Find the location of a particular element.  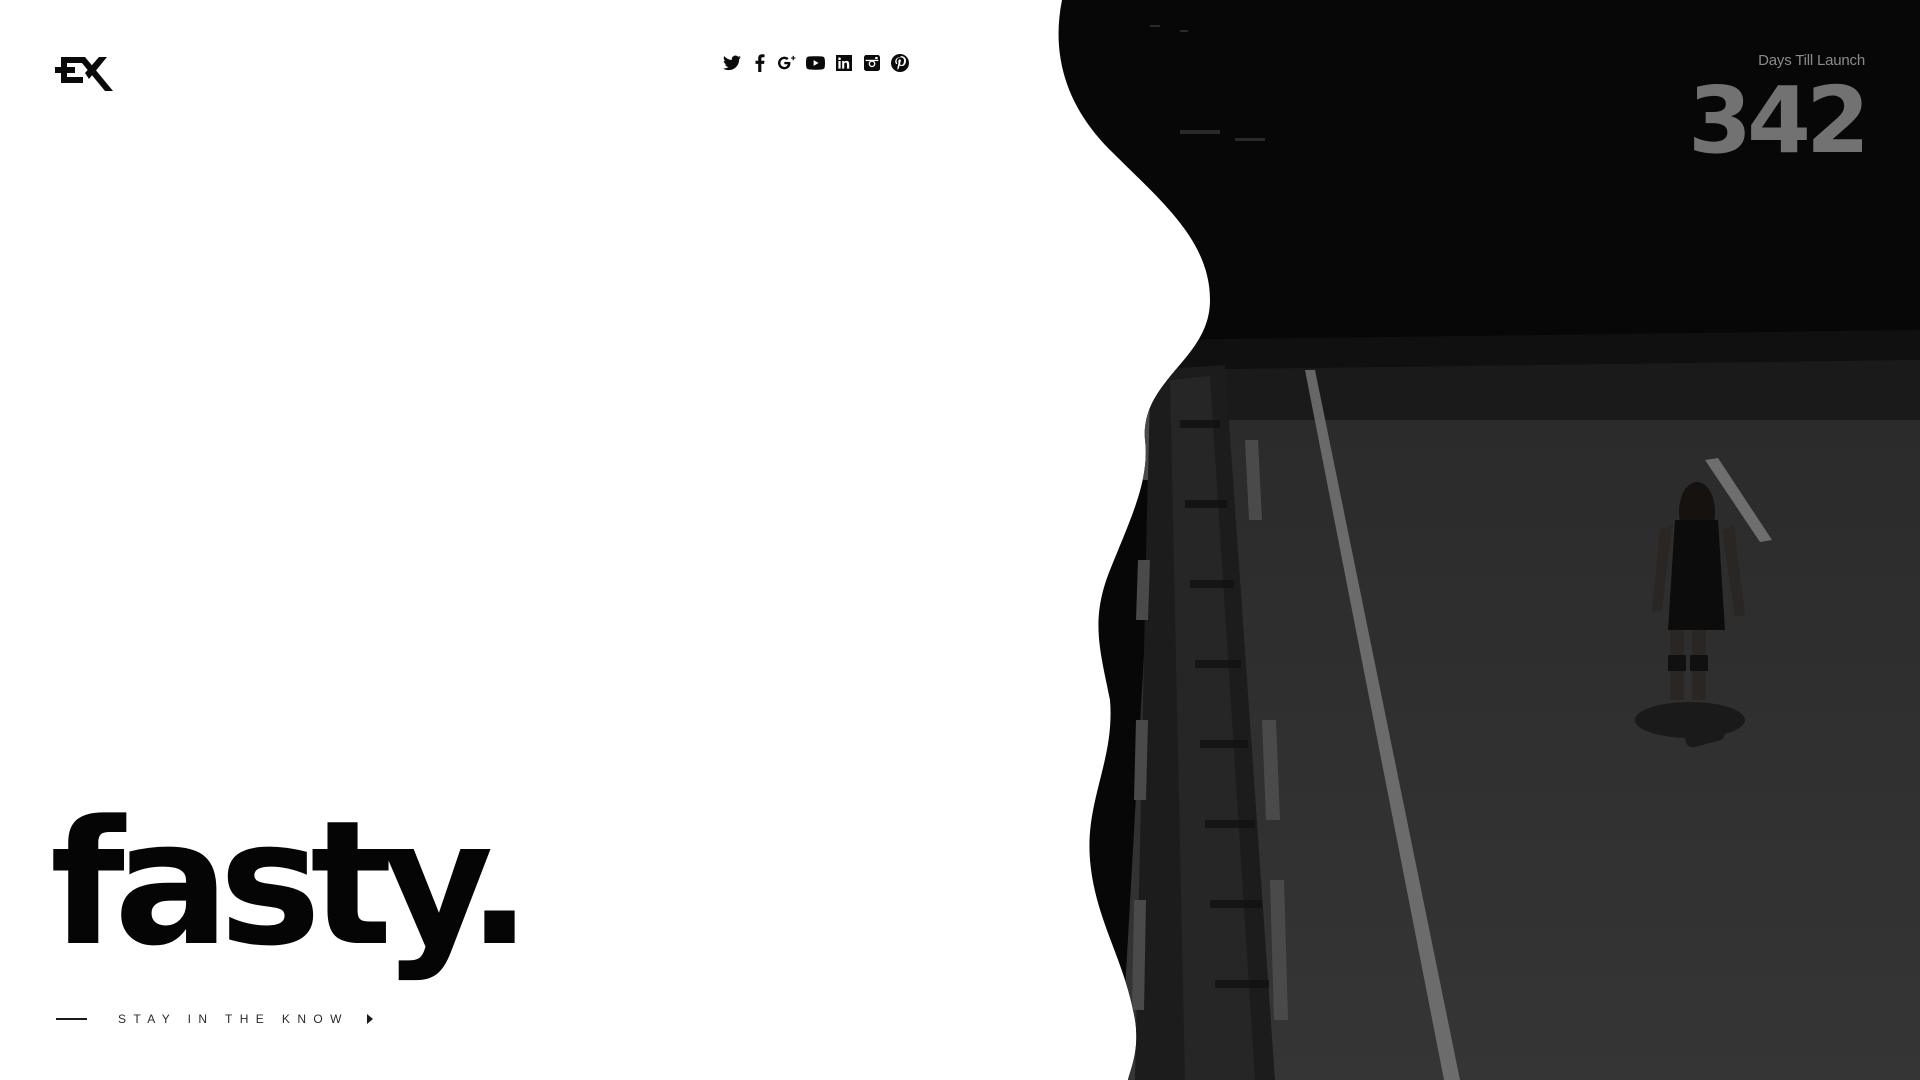

hero-title: fasty. is located at coordinates (291, 883).